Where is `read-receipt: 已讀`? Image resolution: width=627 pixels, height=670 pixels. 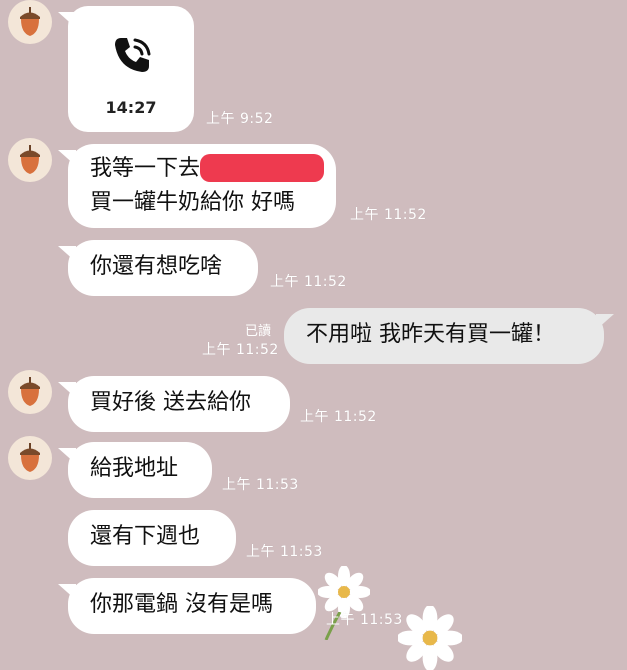
read-receipt: 已讀 is located at coordinates (258, 331).